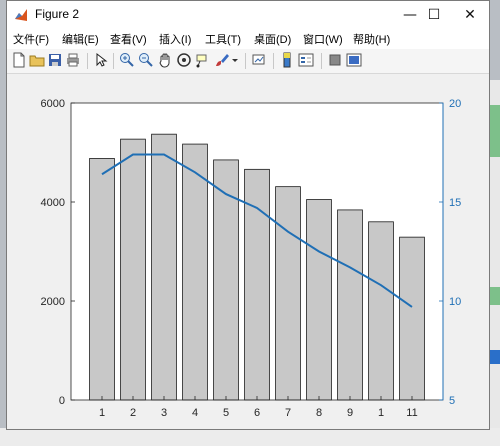  I want to click on x-tick-label: 3, so click(164, 413).